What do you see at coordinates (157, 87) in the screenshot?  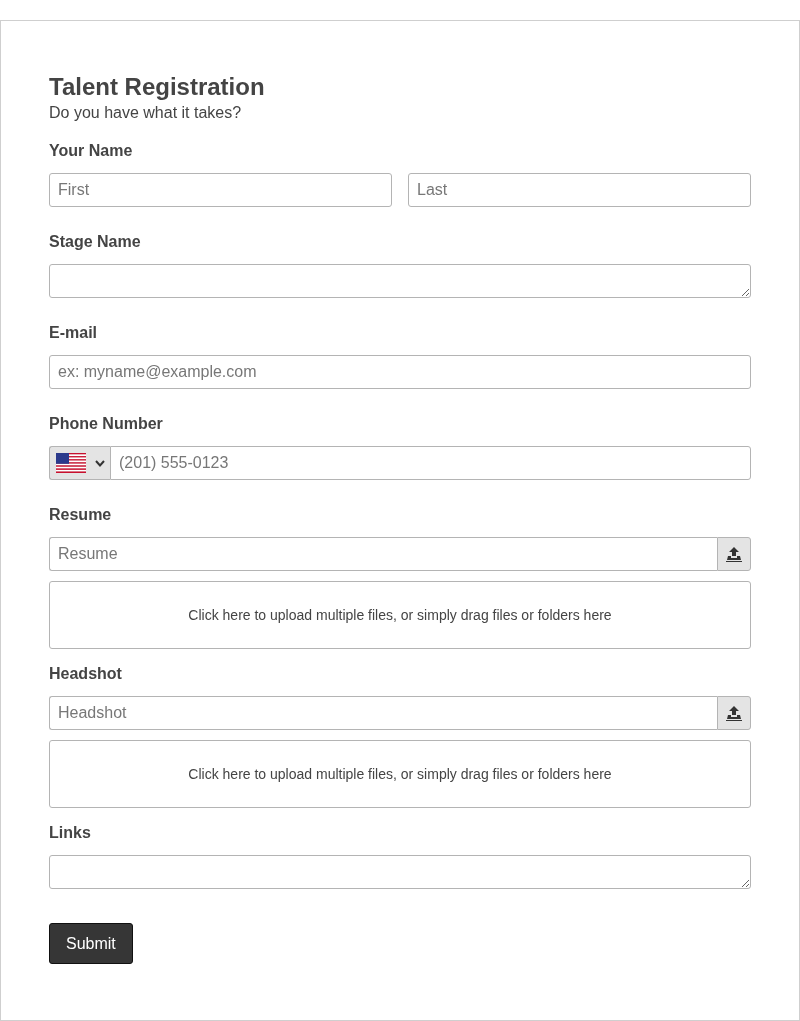 I see `form-title: Talent Registration` at bounding box center [157, 87].